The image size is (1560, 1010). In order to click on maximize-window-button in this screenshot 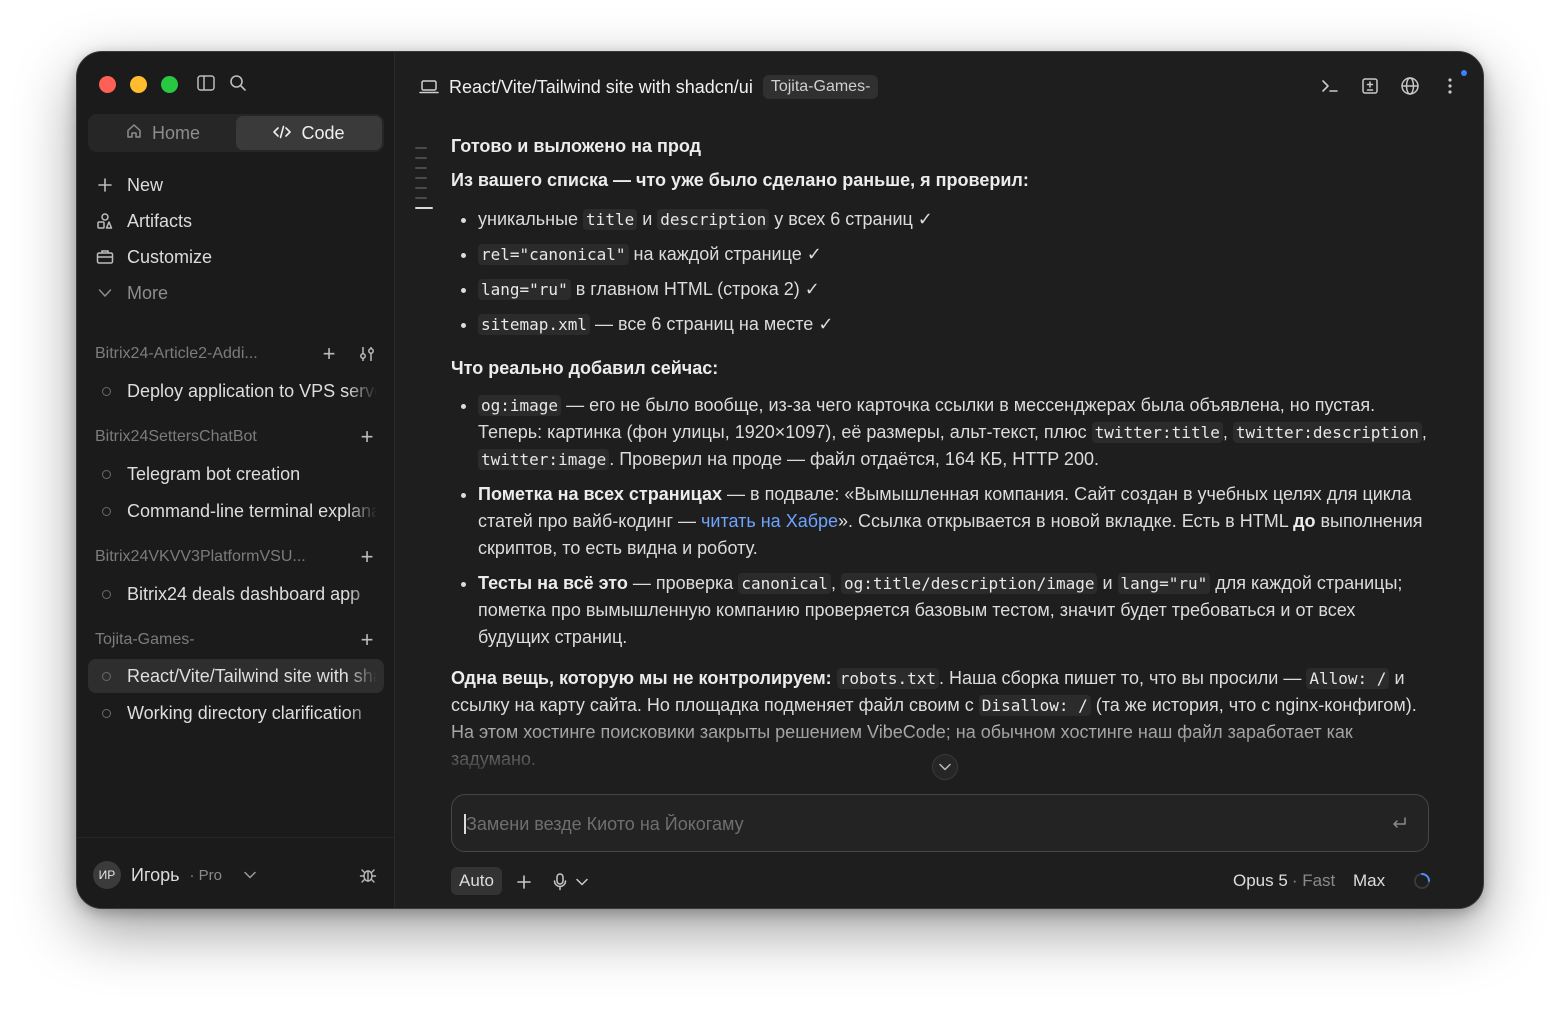, I will do `click(169, 84)`.